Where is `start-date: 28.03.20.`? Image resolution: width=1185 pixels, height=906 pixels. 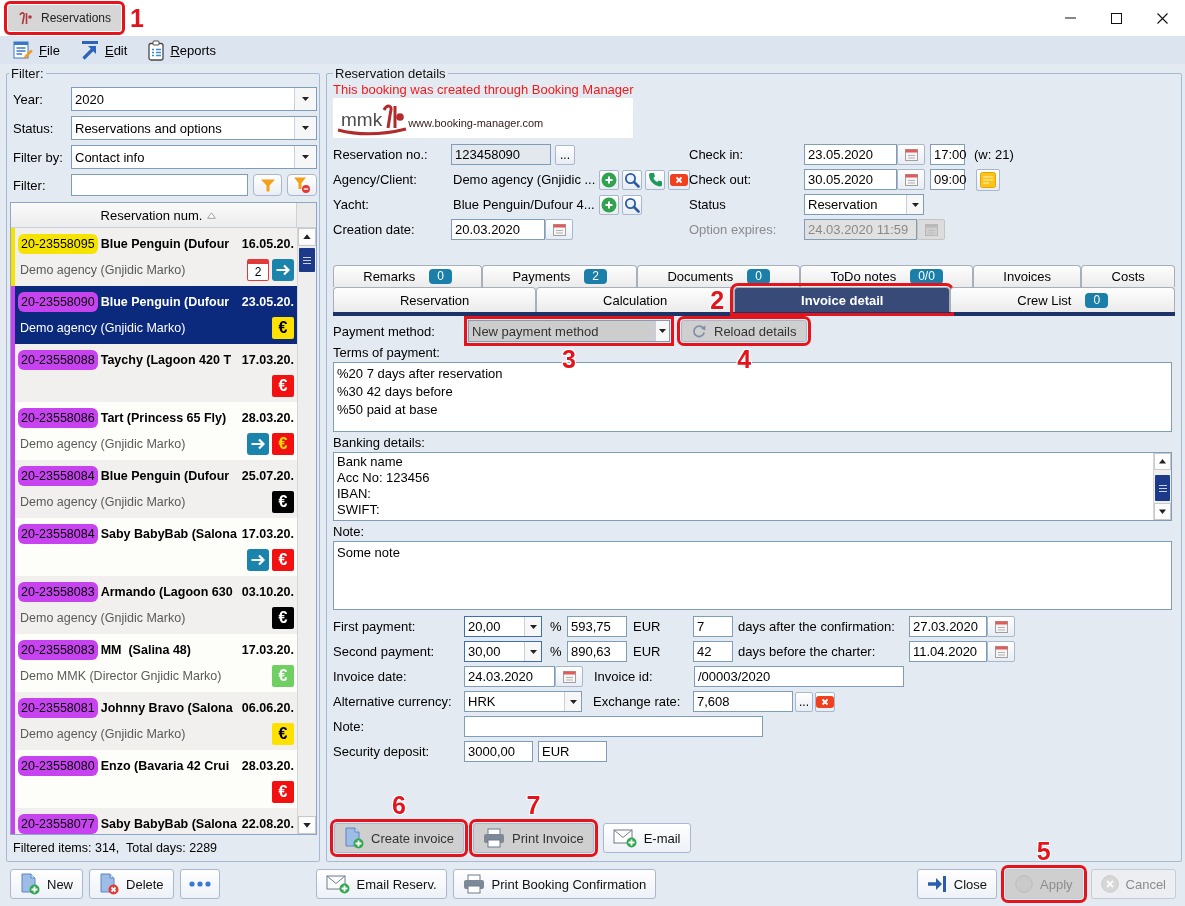
start-date: 28.03.20. is located at coordinates (267, 418).